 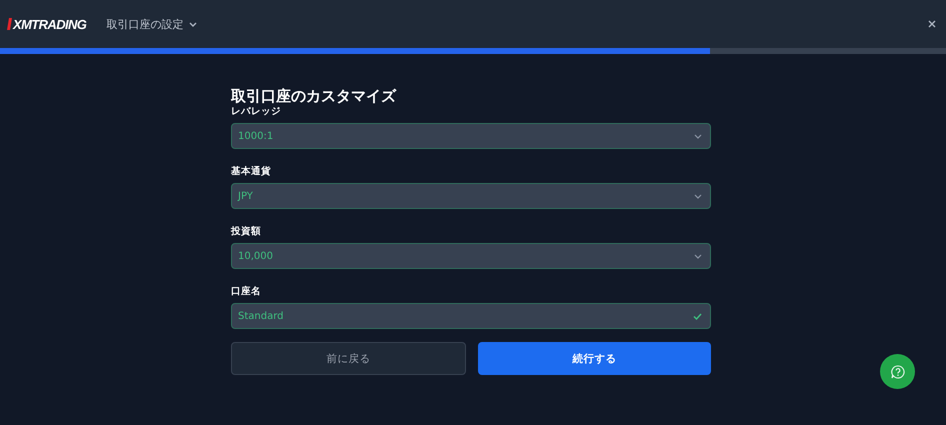 What do you see at coordinates (932, 24) in the screenshot?
I see `close-icon` at bounding box center [932, 24].